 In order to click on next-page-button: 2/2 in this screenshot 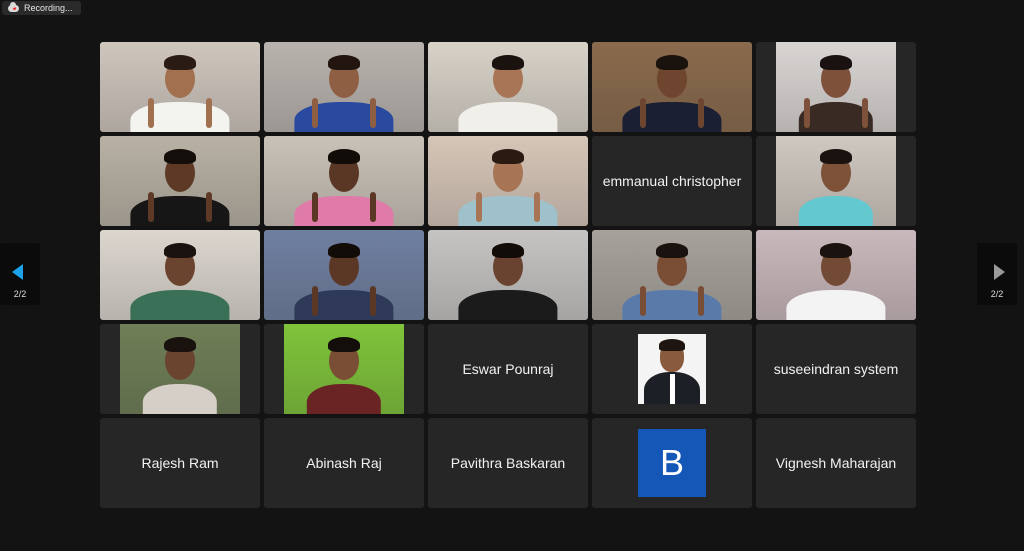, I will do `click(997, 274)`.